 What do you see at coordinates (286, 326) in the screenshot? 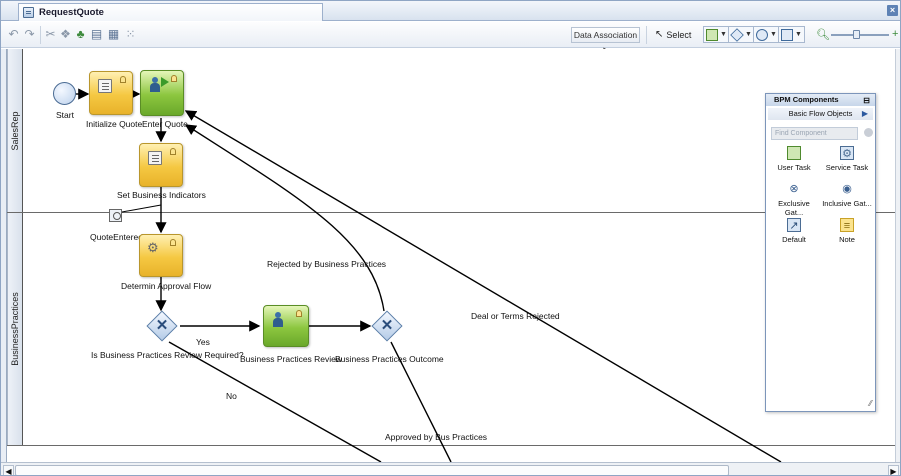
I see `task-business-practices-review` at bounding box center [286, 326].